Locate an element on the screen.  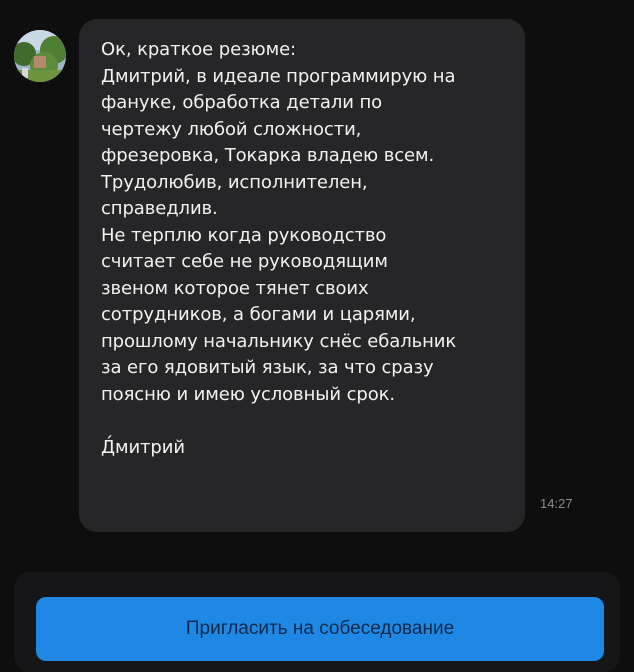
message-line: прошлому начальнику снёс ебальник is located at coordinates (279, 341).